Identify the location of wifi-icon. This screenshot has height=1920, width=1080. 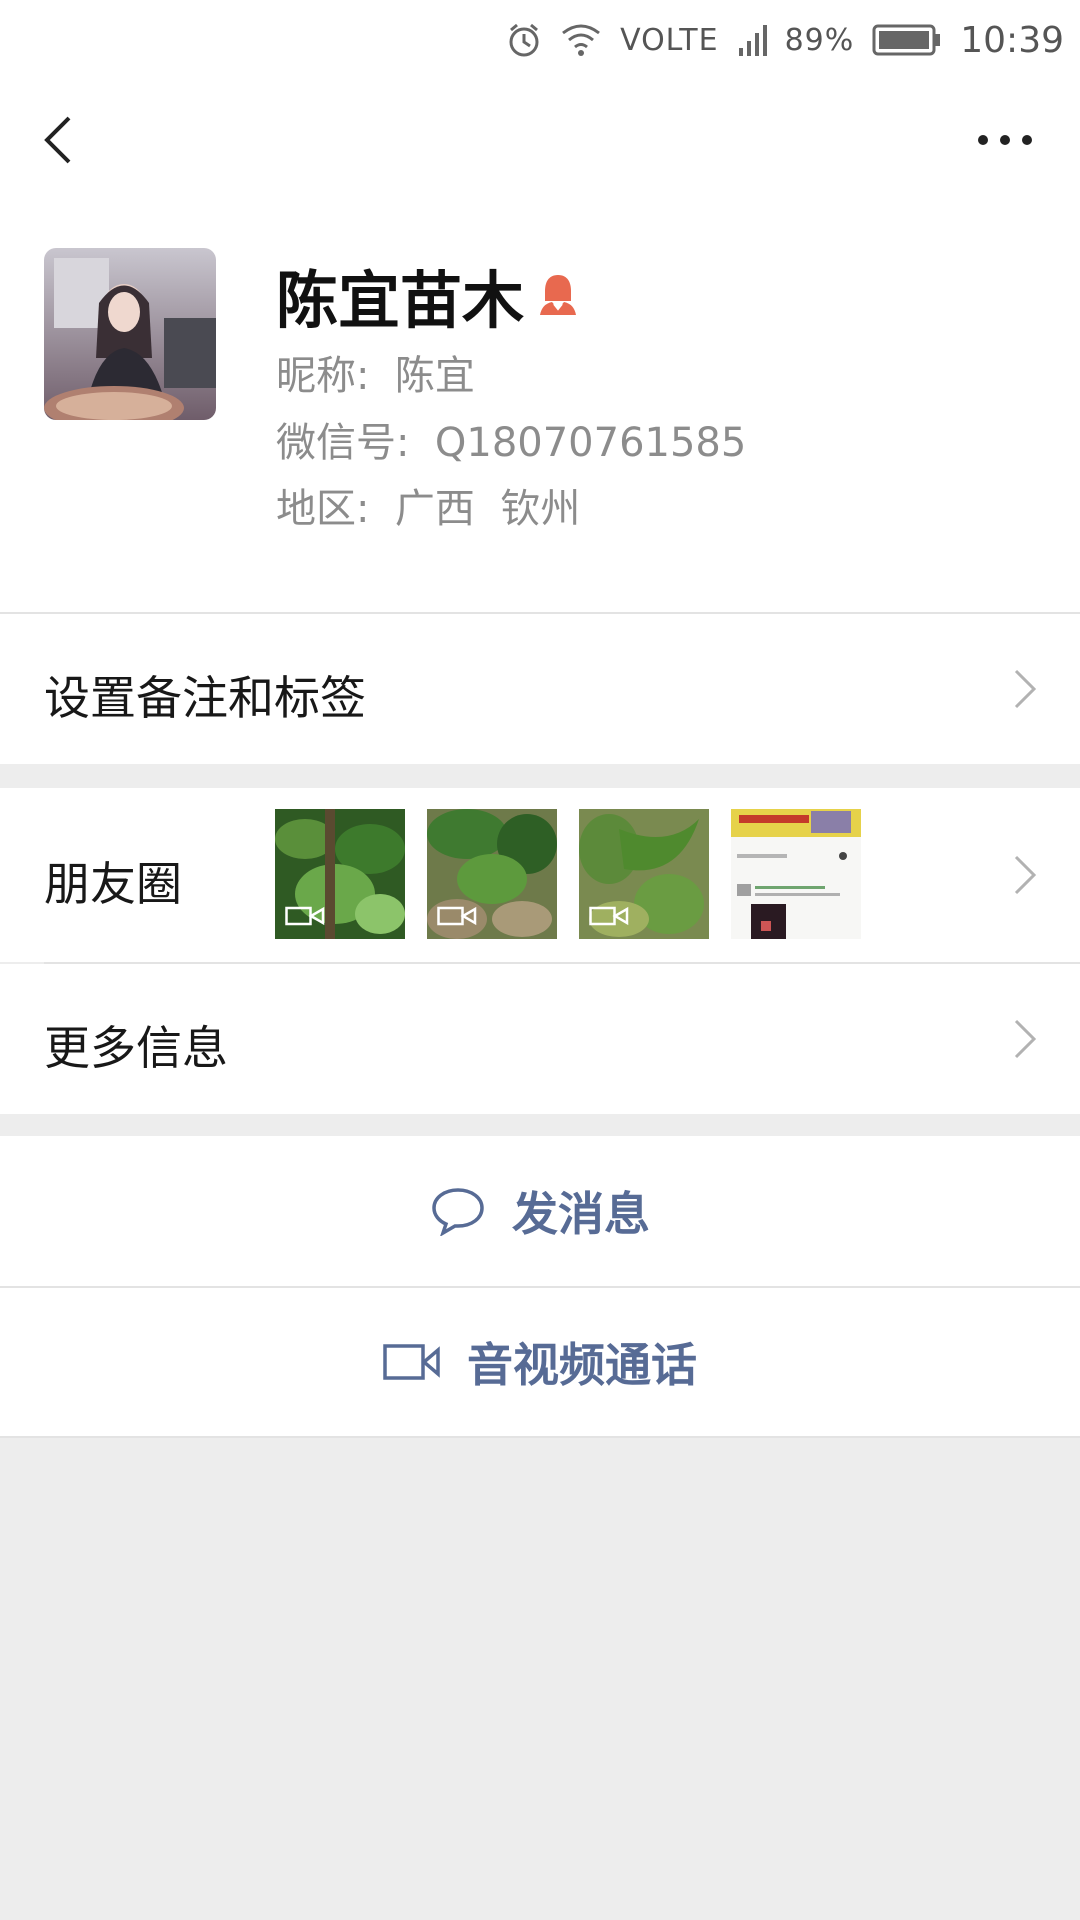
(581, 40).